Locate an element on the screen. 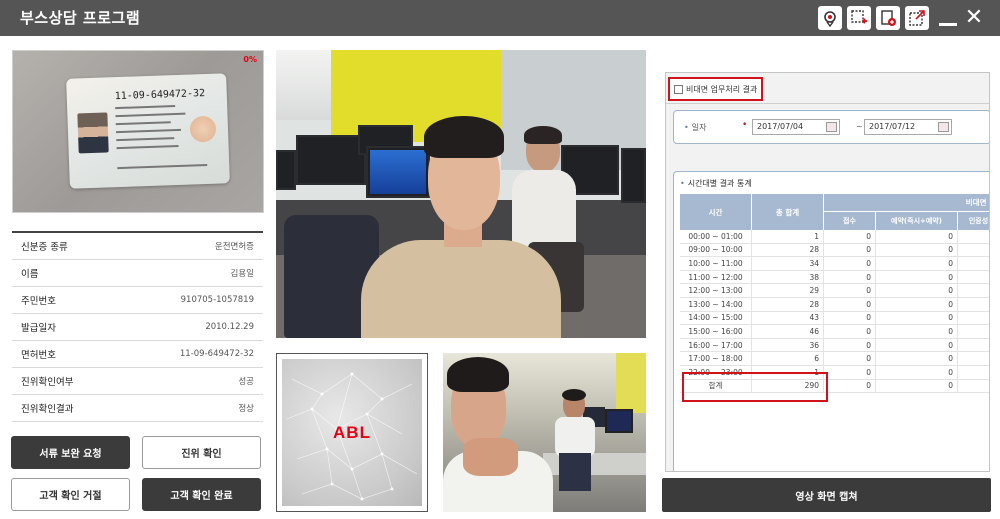  table-row: 17:00 ~ 18:00 6 0 0 is located at coordinates (834, 359).